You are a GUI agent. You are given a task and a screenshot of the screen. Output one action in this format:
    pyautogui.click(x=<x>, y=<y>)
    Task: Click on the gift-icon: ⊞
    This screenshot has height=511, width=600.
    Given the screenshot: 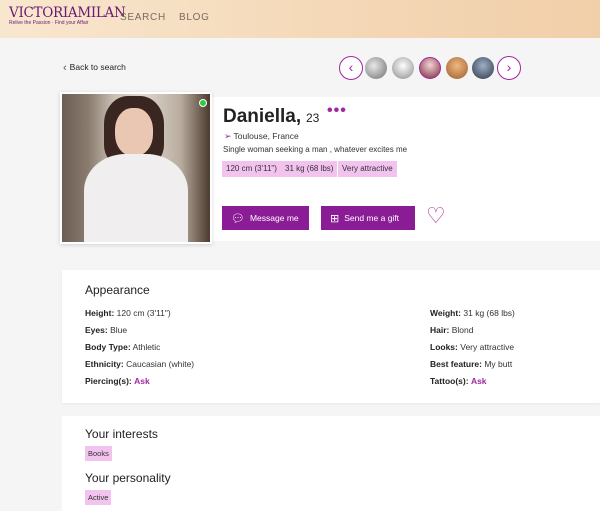 What is the action you would take?
    pyautogui.click(x=335, y=219)
    